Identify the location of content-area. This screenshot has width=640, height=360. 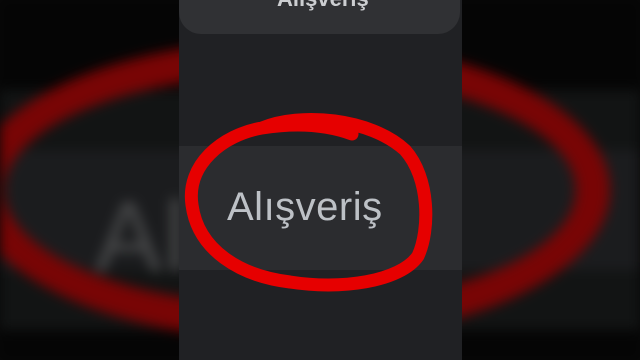
(320, 315).